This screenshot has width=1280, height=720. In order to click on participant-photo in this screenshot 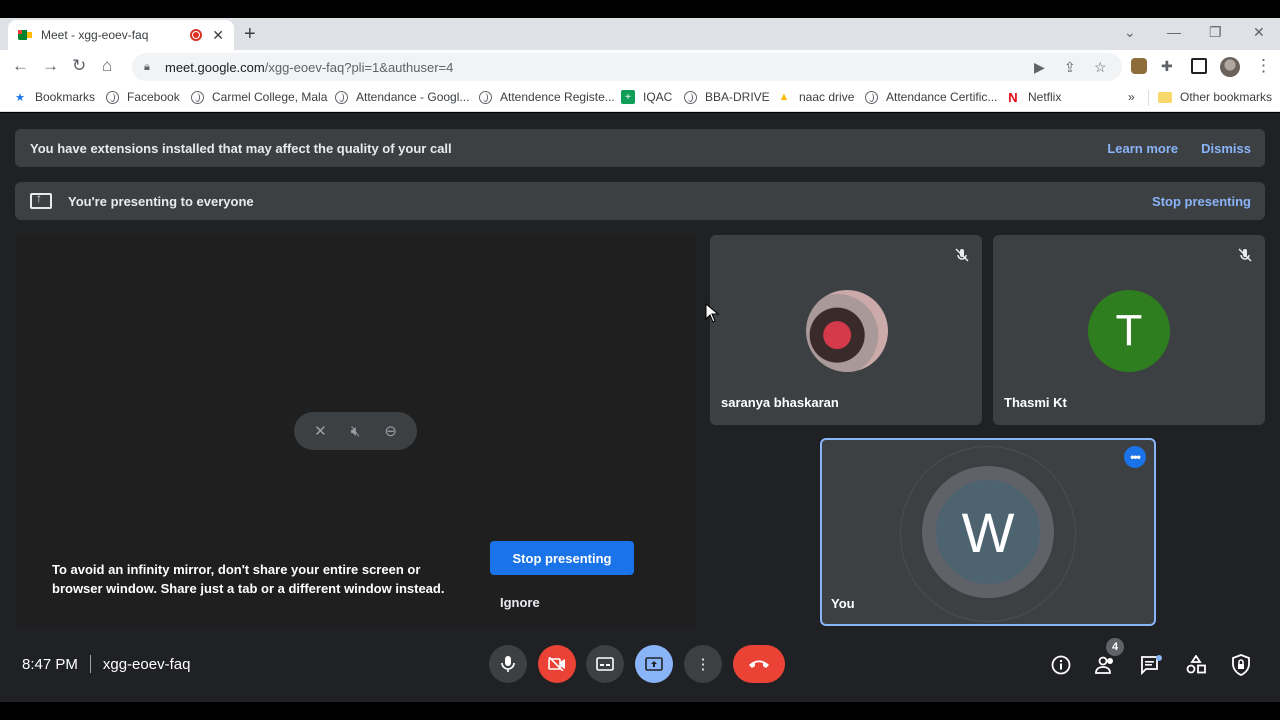, I will do `click(847, 331)`.